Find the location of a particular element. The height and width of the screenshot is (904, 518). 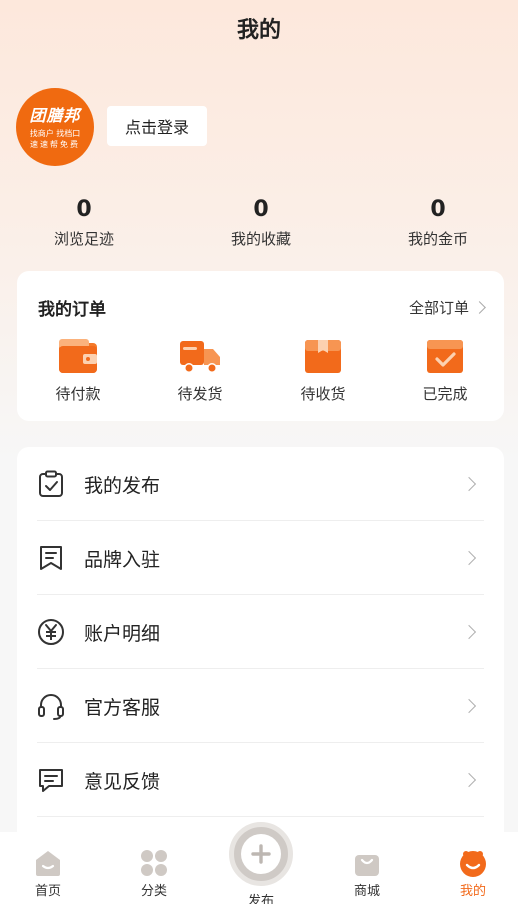

tab-mine: 我的 is located at coordinates (473, 873).